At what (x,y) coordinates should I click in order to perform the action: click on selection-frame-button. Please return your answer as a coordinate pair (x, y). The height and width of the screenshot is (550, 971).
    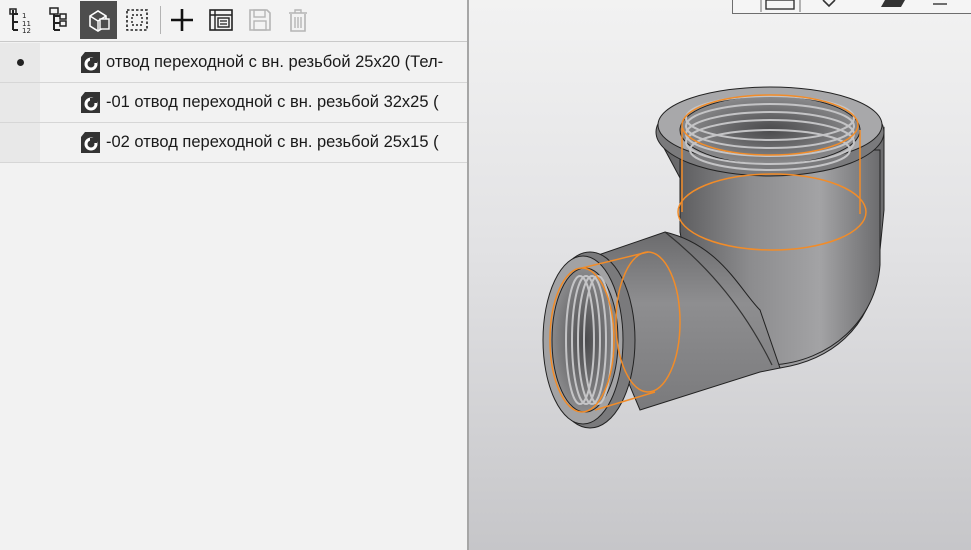
    Looking at the image, I should click on (136, 20).